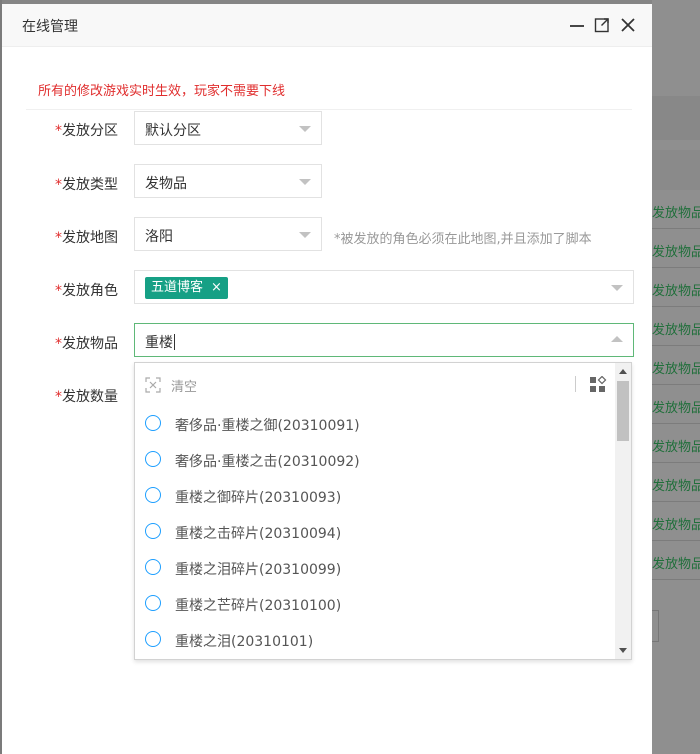 Image resolution: width=700 pixels, height=754 pixels. I want to click on item-search-value: 重楼, so click(159, 343).